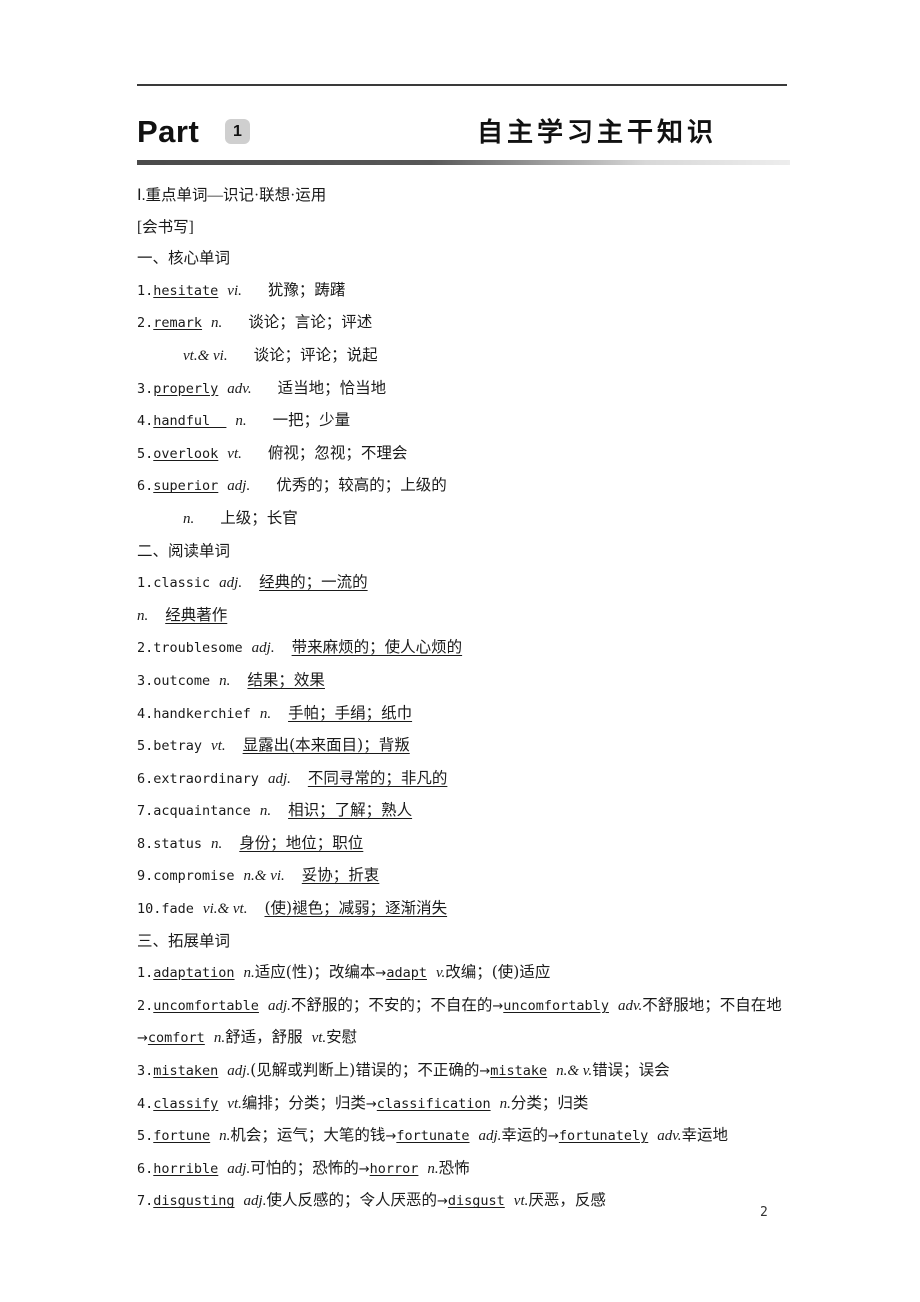 This screenshot has width=920, height=1302. I want to click on entry-number: 5., so click(145, 1136).